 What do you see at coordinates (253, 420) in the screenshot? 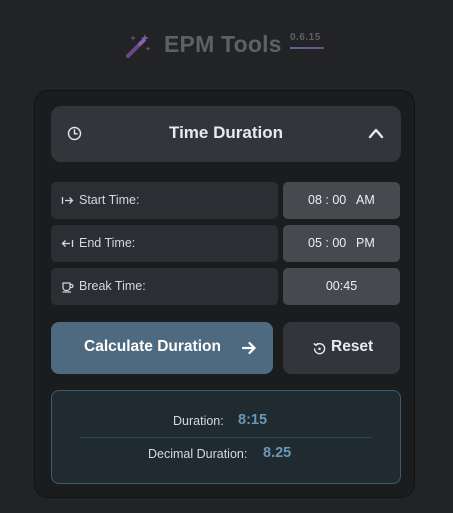
I see `duration-value: 8:15` at bounding box center [253, 420].